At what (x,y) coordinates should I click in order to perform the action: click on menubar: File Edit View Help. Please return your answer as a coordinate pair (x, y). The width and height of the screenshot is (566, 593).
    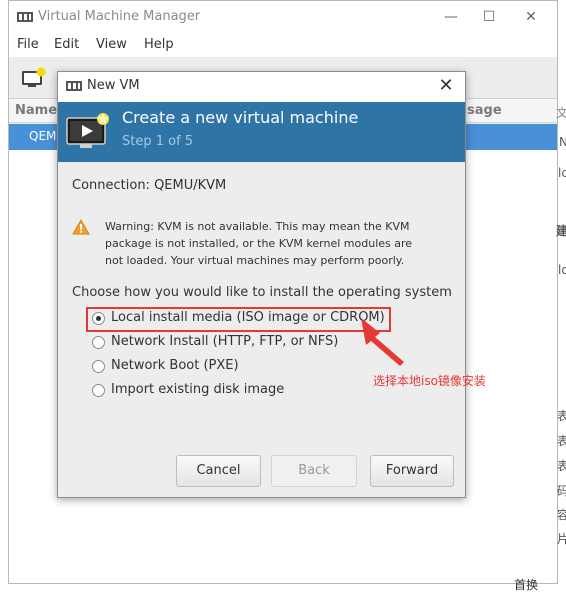
    Looking at the image, I should click on (283, 45).